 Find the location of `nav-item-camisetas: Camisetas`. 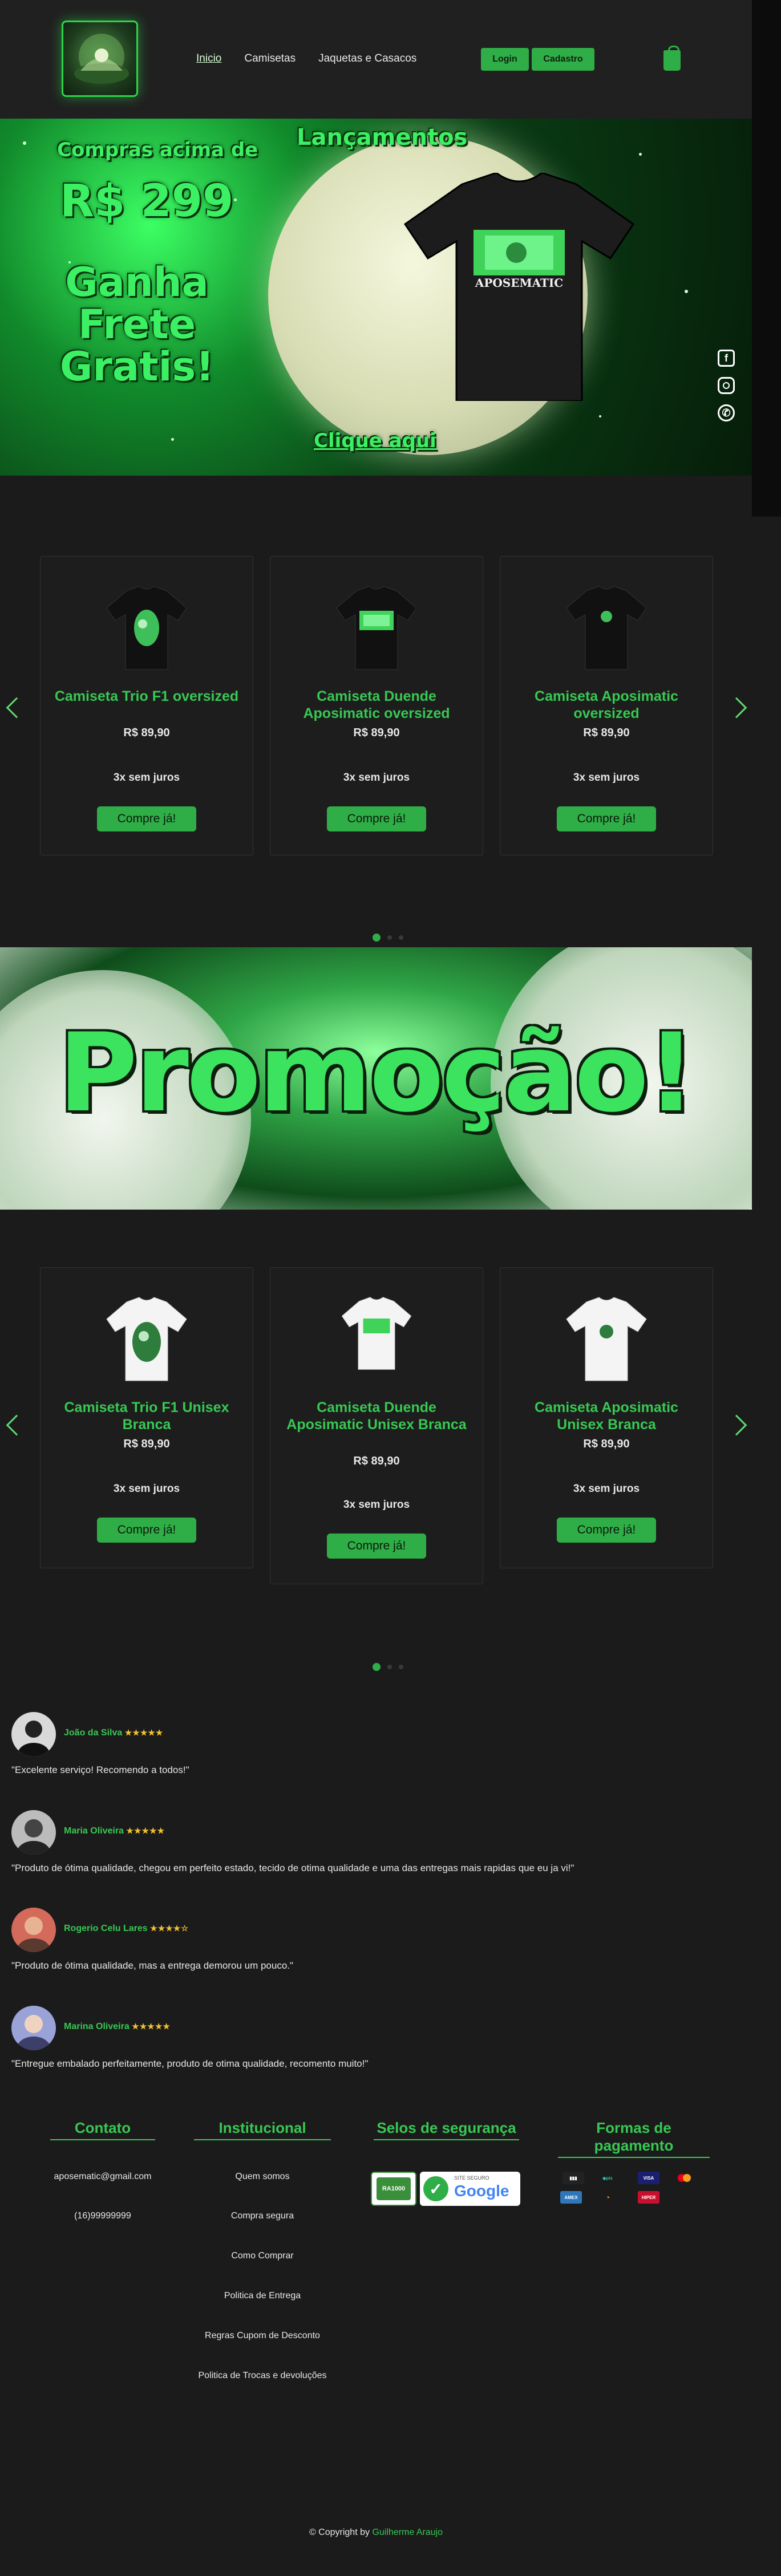

nav-item-camisetas: Camisetas is located at coordinates (270, 59).